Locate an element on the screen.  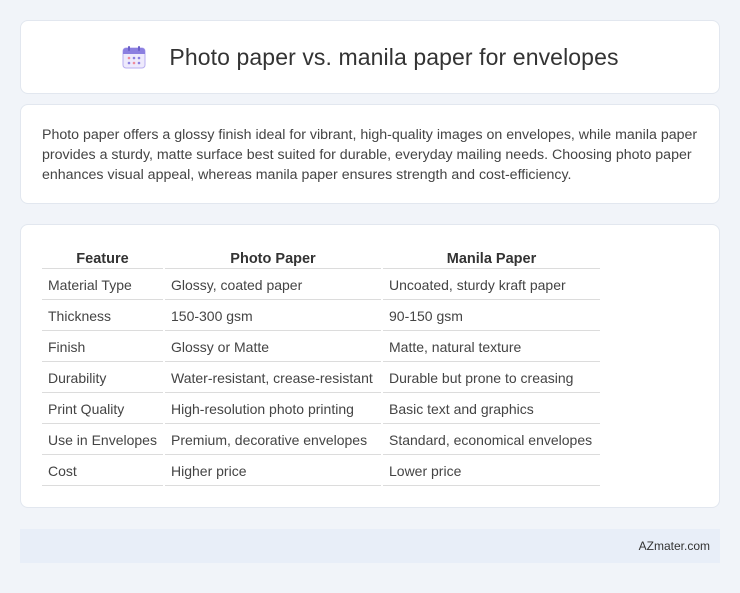
table-cell: Use in Envelopes is located at coordinates (102, 439).